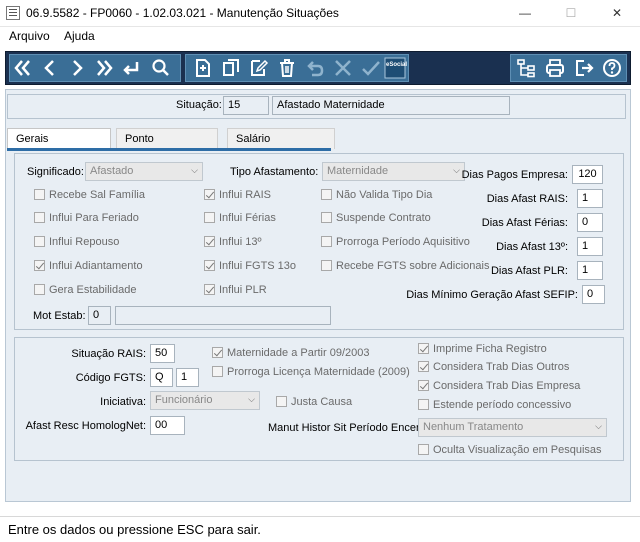 This screenshot has width=640, height=542. Describe the element at coordinates (96, 266) in the screenshot. I see `checkbox-label: Influi Adiantamento` at that location.